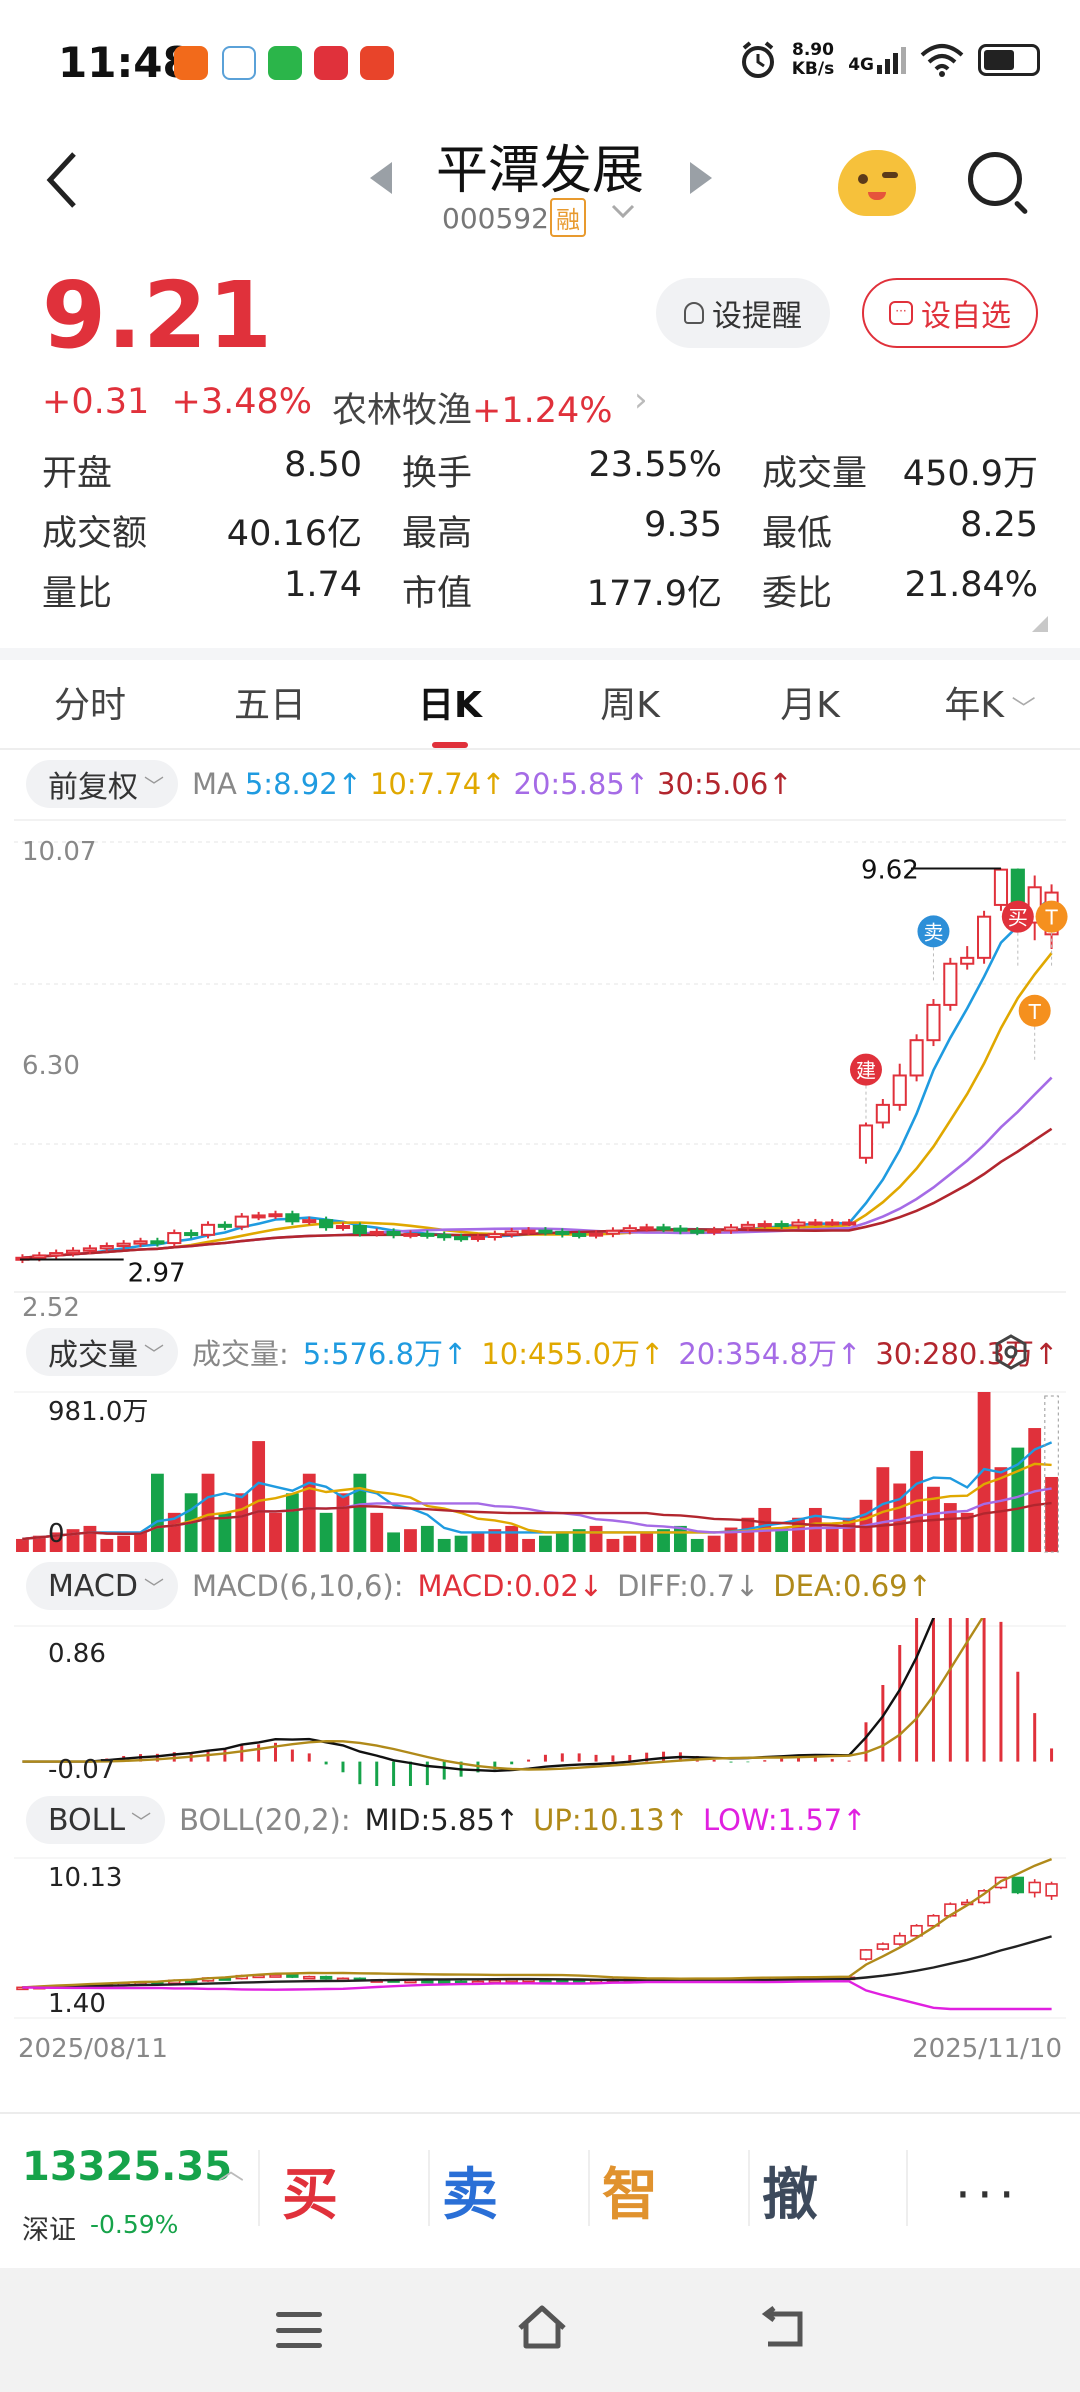  Describe the element at coordinates (402, 411) in the screenshot. I see `sector-name: 农林牧渔` at that location.